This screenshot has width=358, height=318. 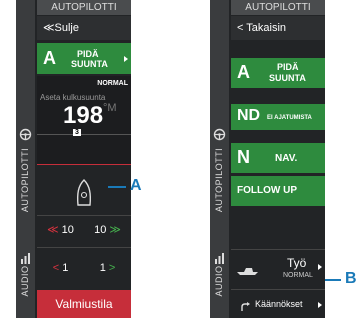 I want to click on callout-line-a, so click(x=117, y=187).